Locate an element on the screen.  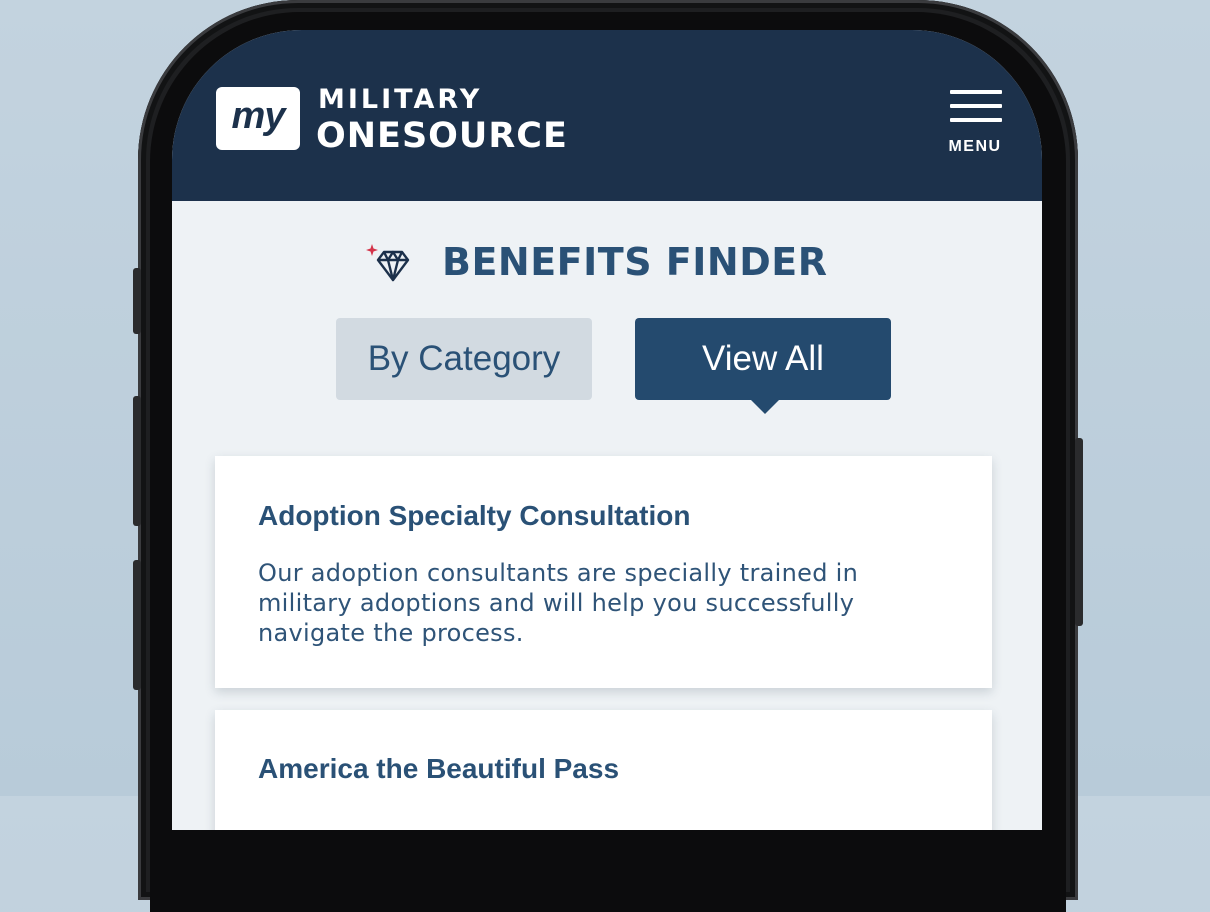
benefits-finder-heading: BENEFITS FINDER is located at coordinates (612, 263).